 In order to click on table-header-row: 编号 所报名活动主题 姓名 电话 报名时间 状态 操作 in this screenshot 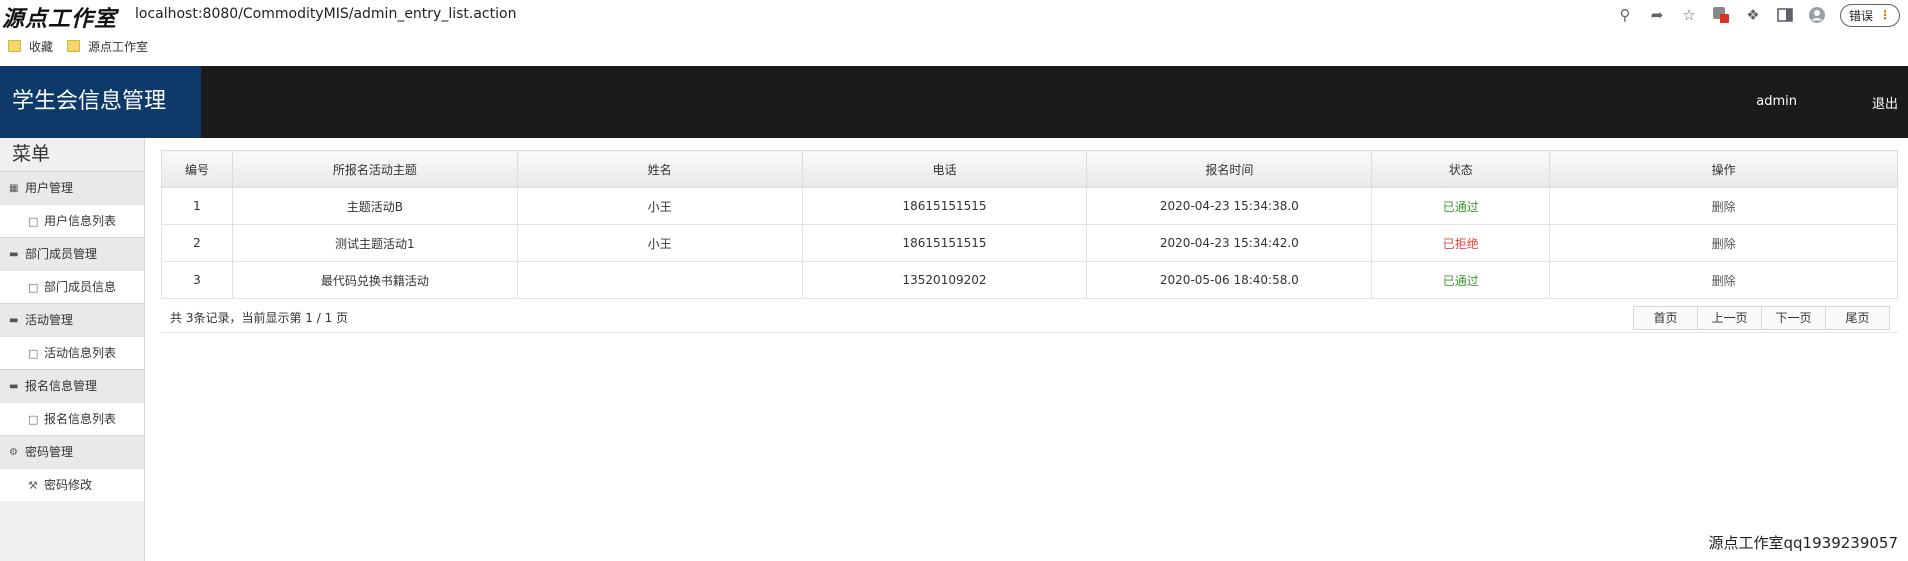, I will do `click(1029, 169)`.